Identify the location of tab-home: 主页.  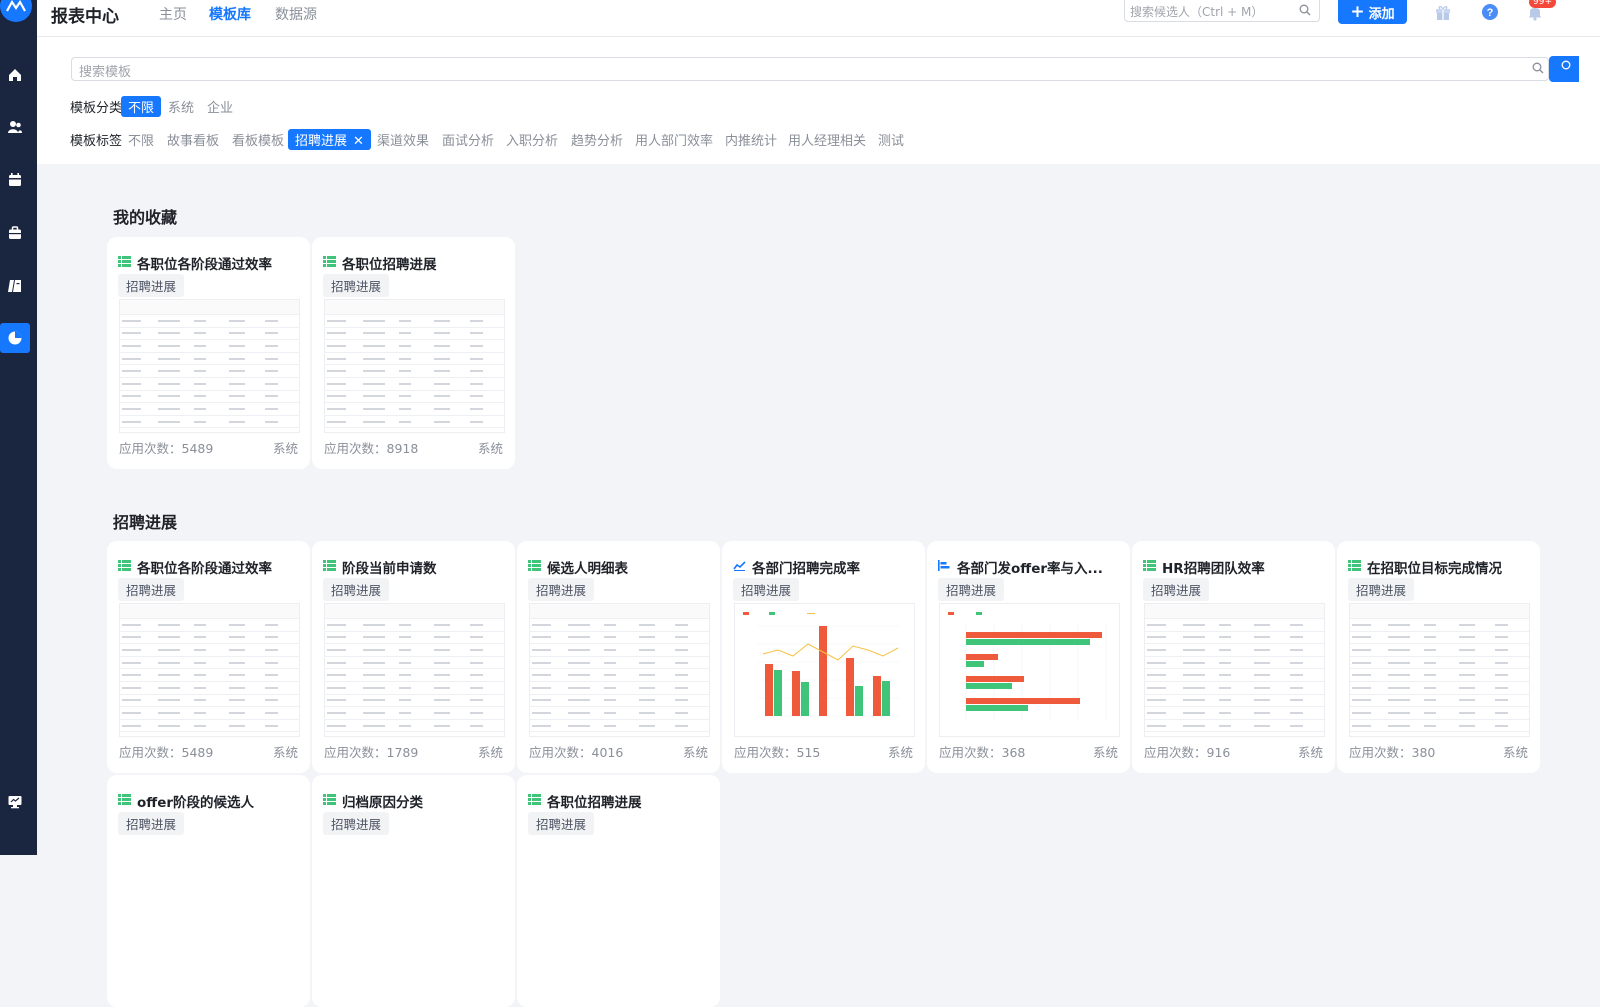
(173, 14).